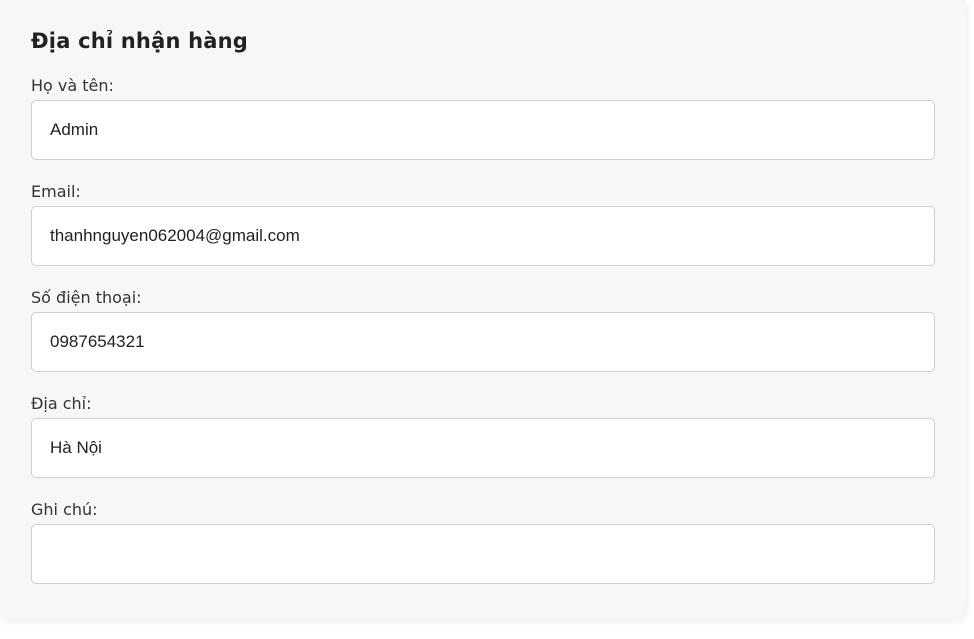 This screenshot has width=974, height=639. What do you see at coordinates (86, 297) in the screenshot?
I see `phone-label: Số điện thoại:` at bounding box center [86, 297].